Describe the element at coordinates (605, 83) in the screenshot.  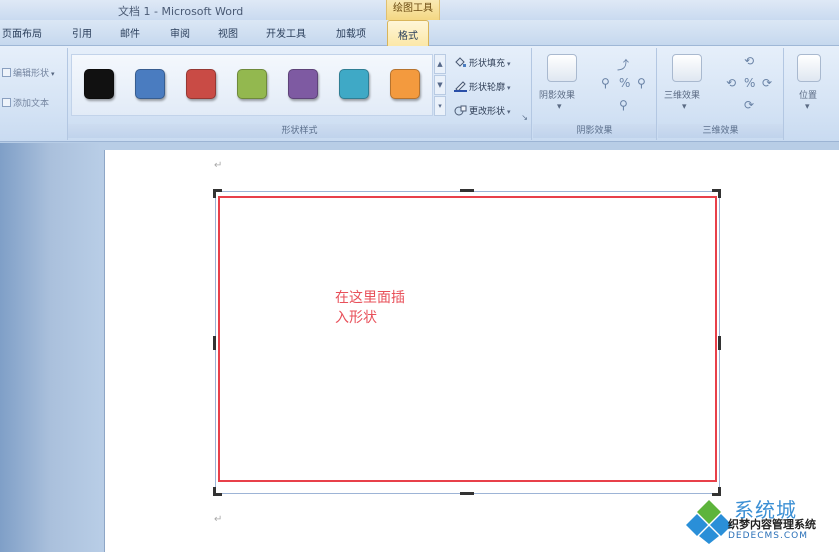
I see `nudge-shadow-left-icon: ⚲` at that location.